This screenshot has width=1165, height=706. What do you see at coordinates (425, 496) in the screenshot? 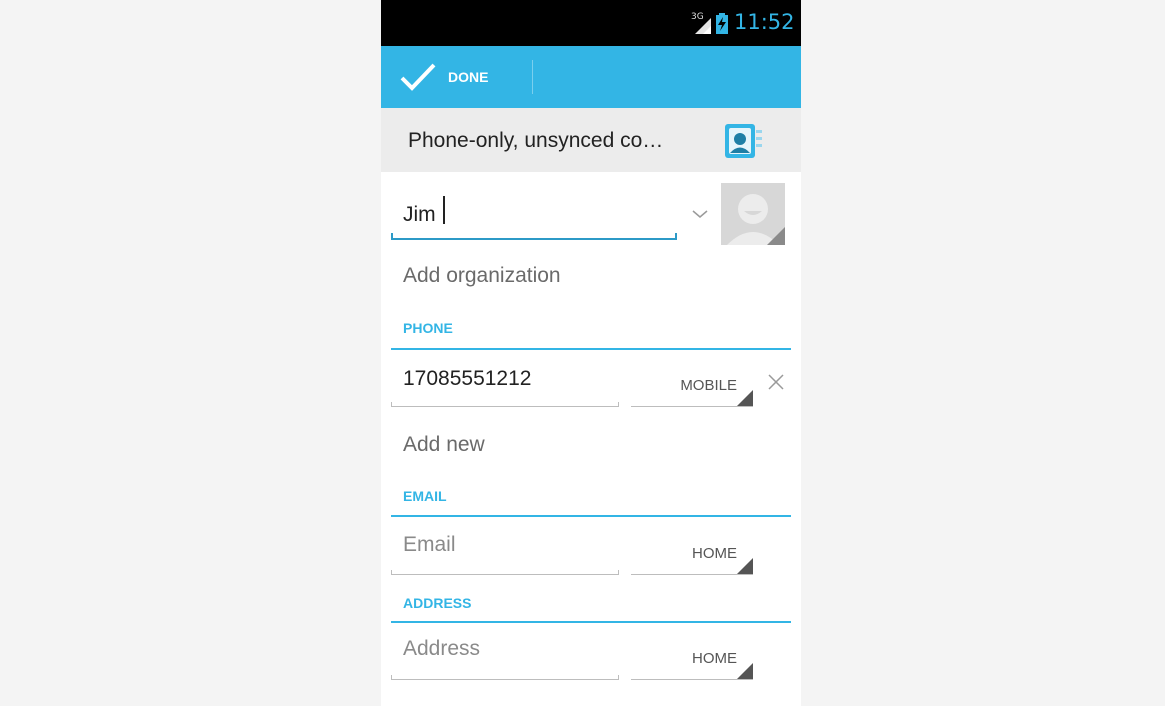
I see `email-section-header: EMAIL` at bounding box center [425, 496].